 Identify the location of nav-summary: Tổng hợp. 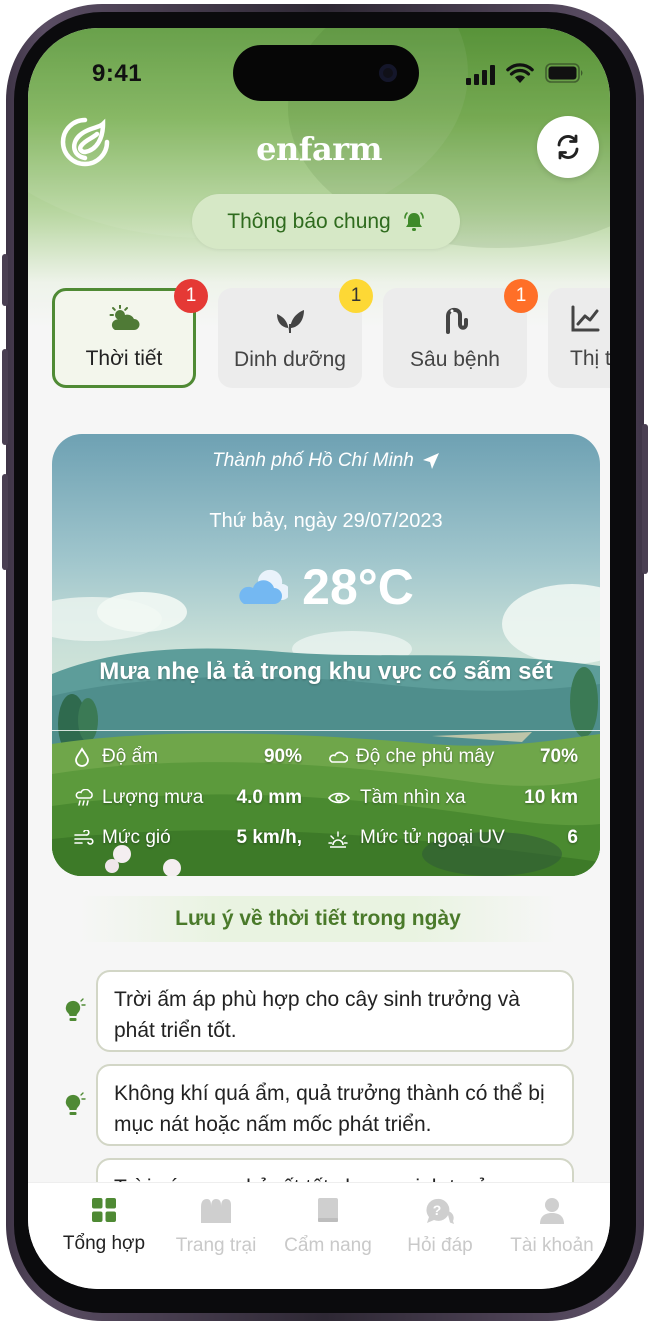
(104, 1226).